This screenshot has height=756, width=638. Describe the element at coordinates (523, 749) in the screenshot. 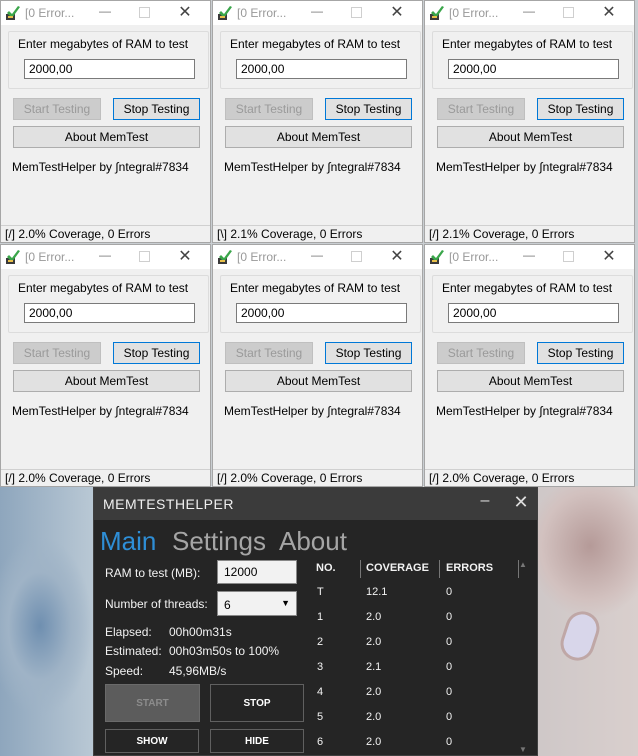

I see `scroll-down-icon: ▼` at that location.